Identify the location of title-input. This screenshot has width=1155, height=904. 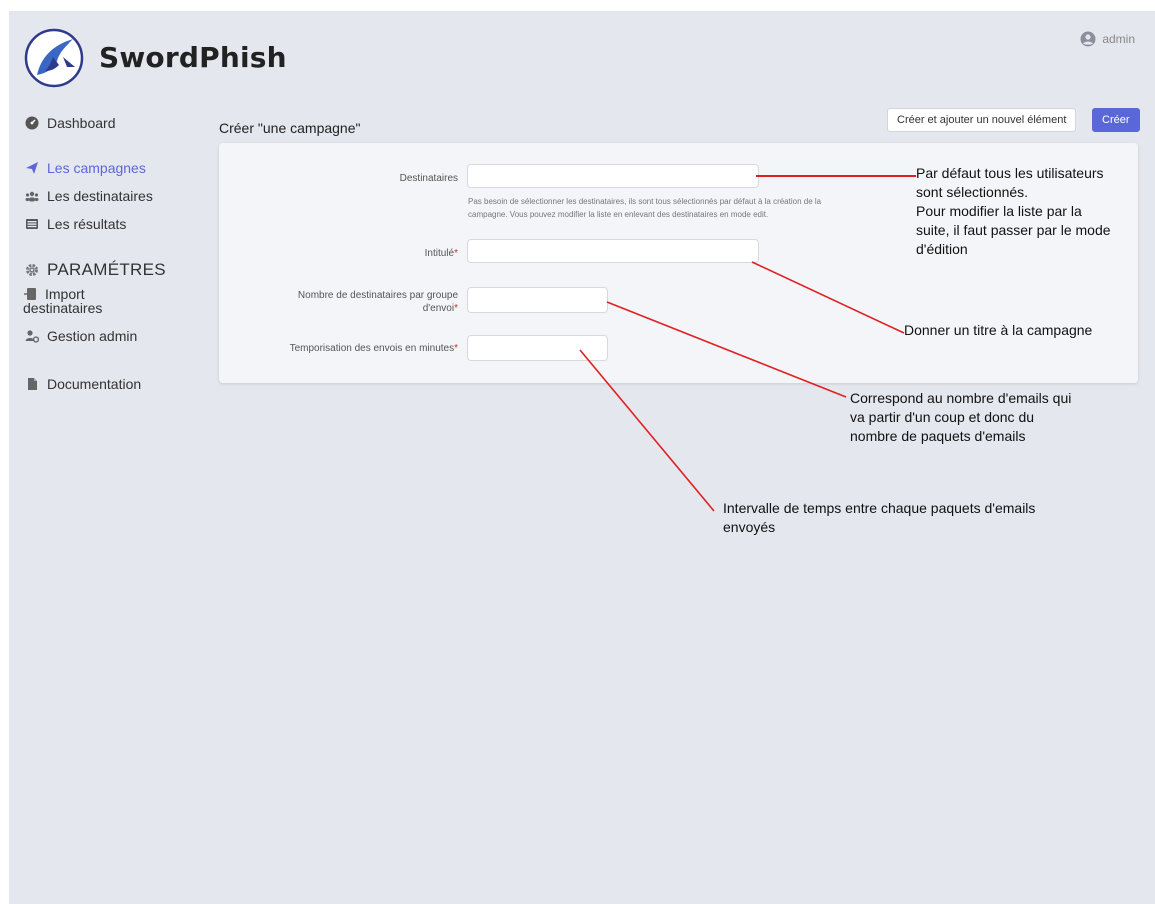
(613, 251).